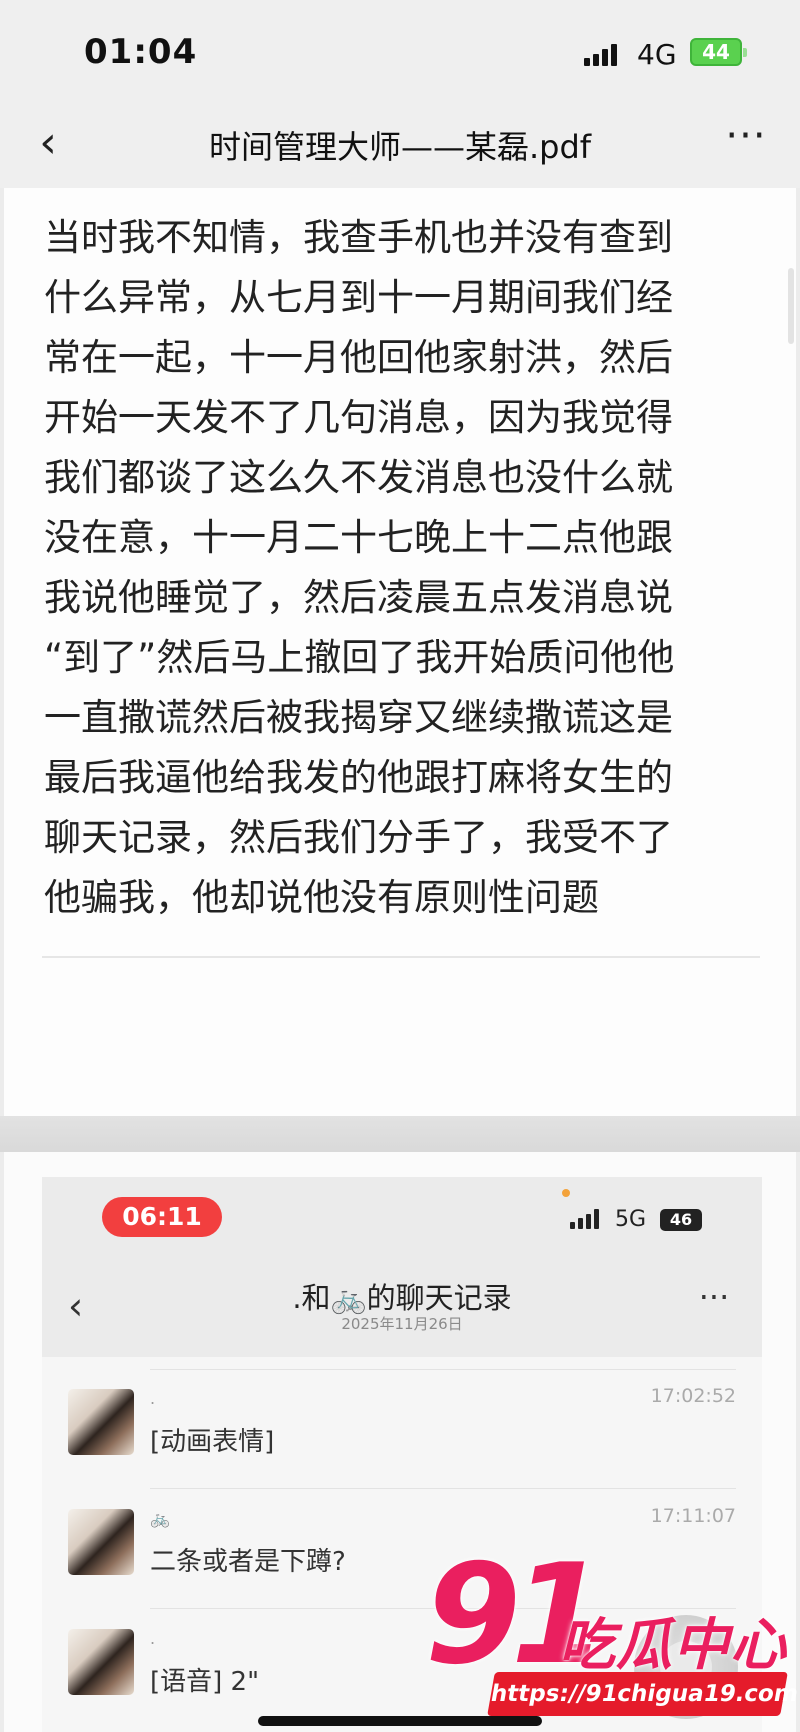 This screenshot has height=1732, width=800. Describe the element at coordinates (693, 1396) in the screenshot. I see `message-time: 17:02:52` at that location.